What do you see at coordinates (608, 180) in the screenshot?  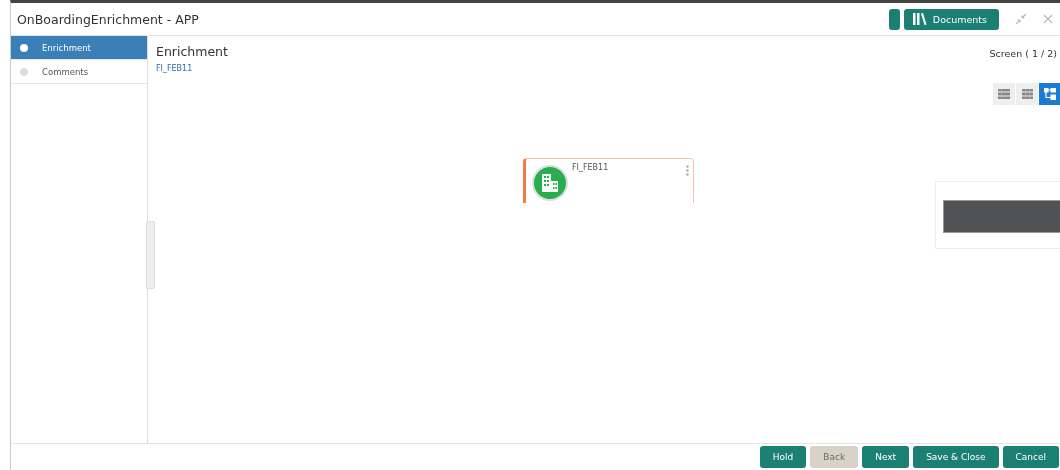 I see `node-card: FI_FEB11` at bounding box center [608, 180].